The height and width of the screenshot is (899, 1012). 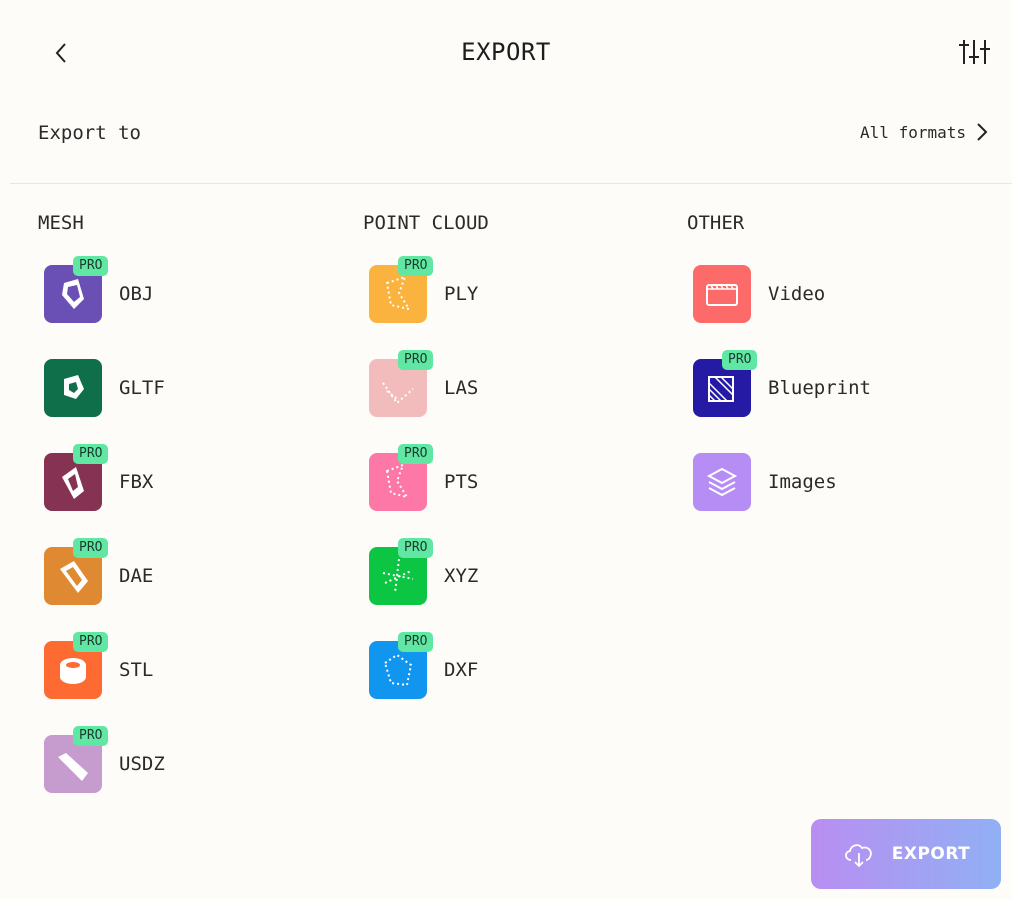 I want to click on format-label: DAE, so click(x=136, y=576).